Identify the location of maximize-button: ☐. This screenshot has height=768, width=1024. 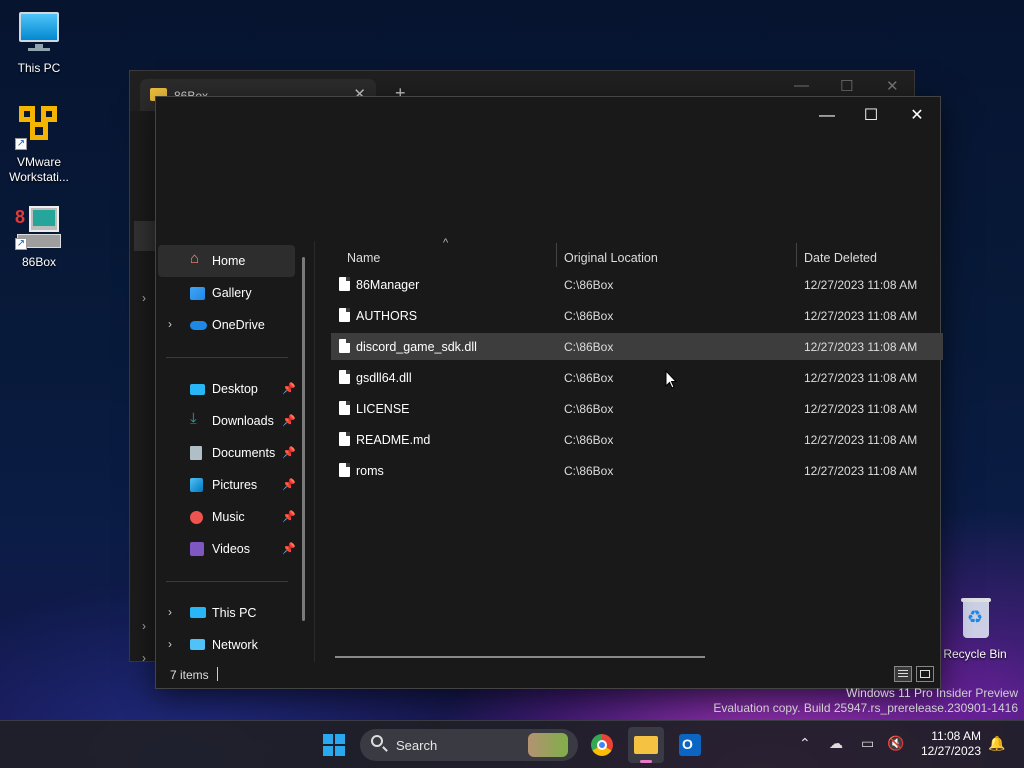
(871, 116).